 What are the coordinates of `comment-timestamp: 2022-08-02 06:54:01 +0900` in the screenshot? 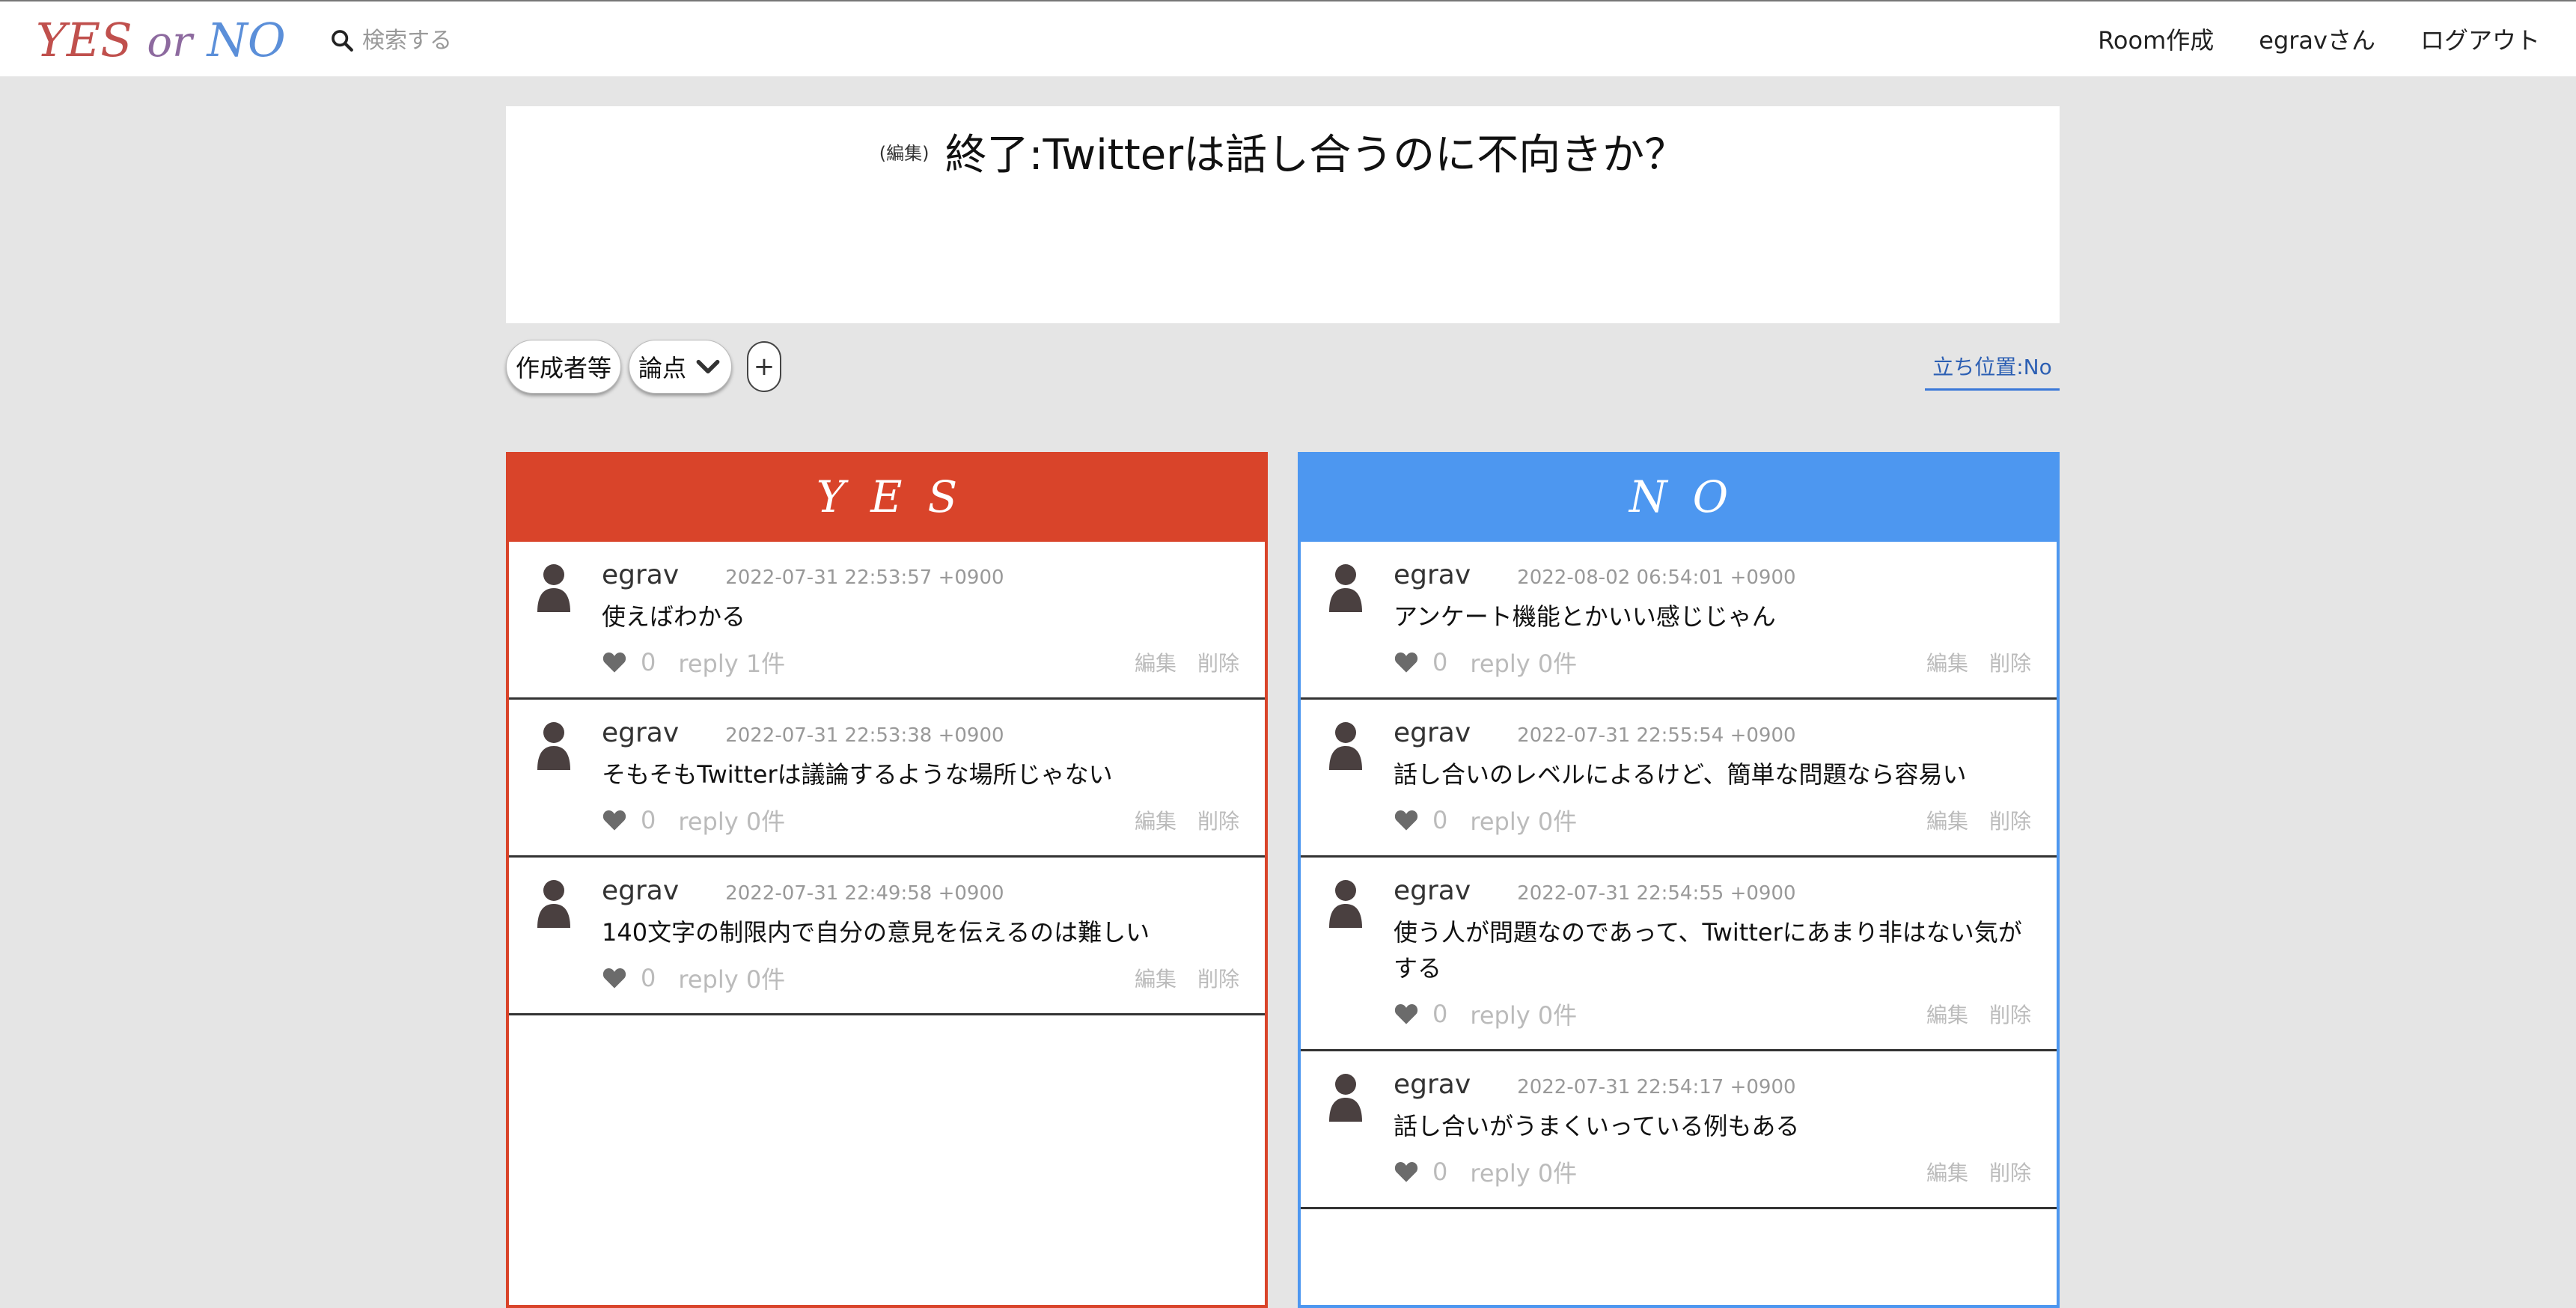 It's located at (1657, 577).